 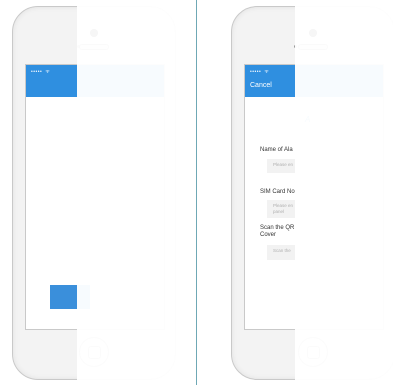 I want to click on scan-qr-label: Scan the QR Cover, so click(x=277, y=231).